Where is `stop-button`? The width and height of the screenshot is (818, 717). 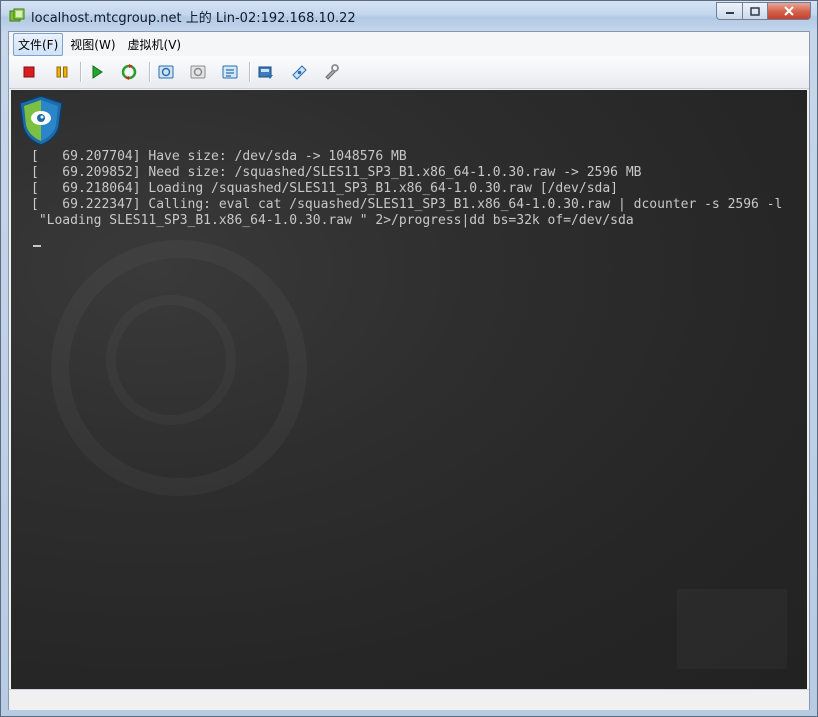 stop-button is located at coordinates (29, 72).